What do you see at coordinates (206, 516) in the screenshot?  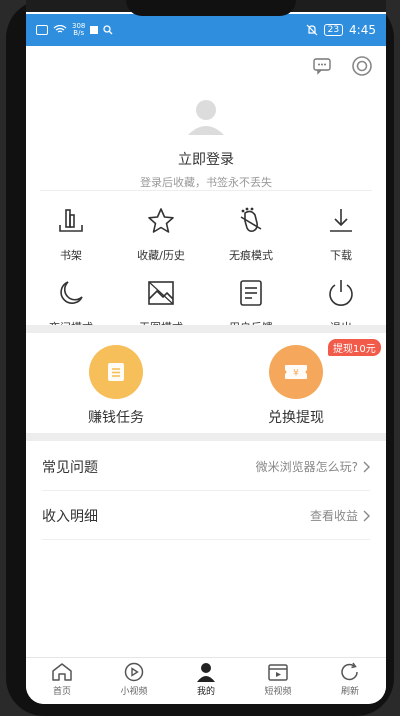 I see `income-row: 收入明细 查看收益` at bounding box center [206, 516].